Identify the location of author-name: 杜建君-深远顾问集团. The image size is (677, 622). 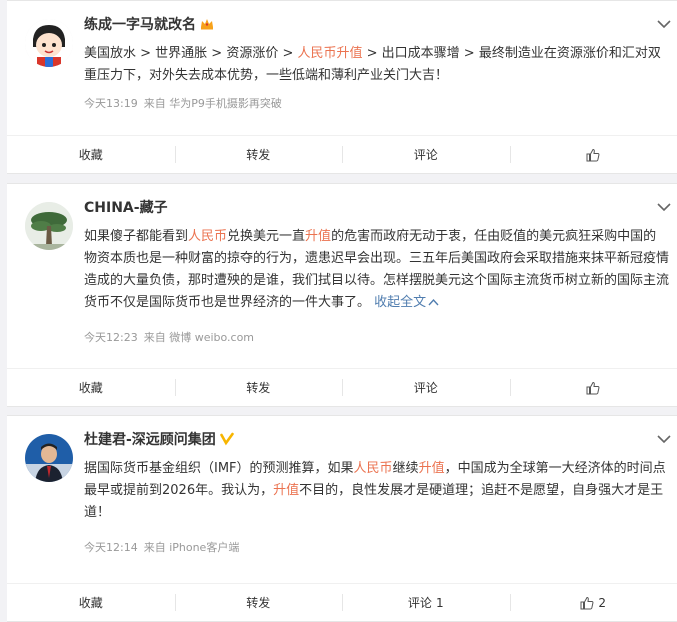
(159, 440).